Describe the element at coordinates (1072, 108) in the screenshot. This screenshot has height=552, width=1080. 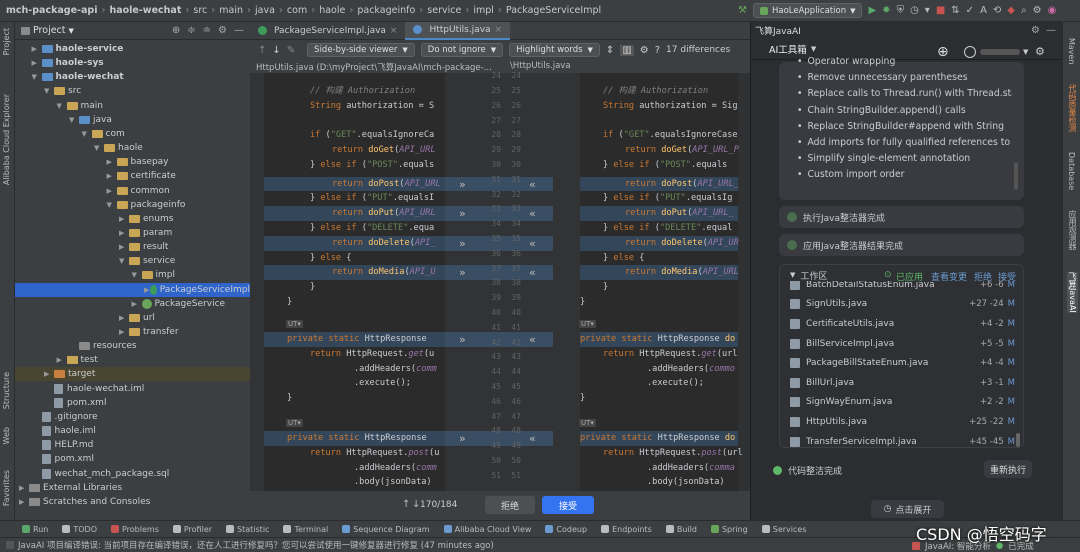
I see `tool-code-quality: 代码质量检测` at that location.